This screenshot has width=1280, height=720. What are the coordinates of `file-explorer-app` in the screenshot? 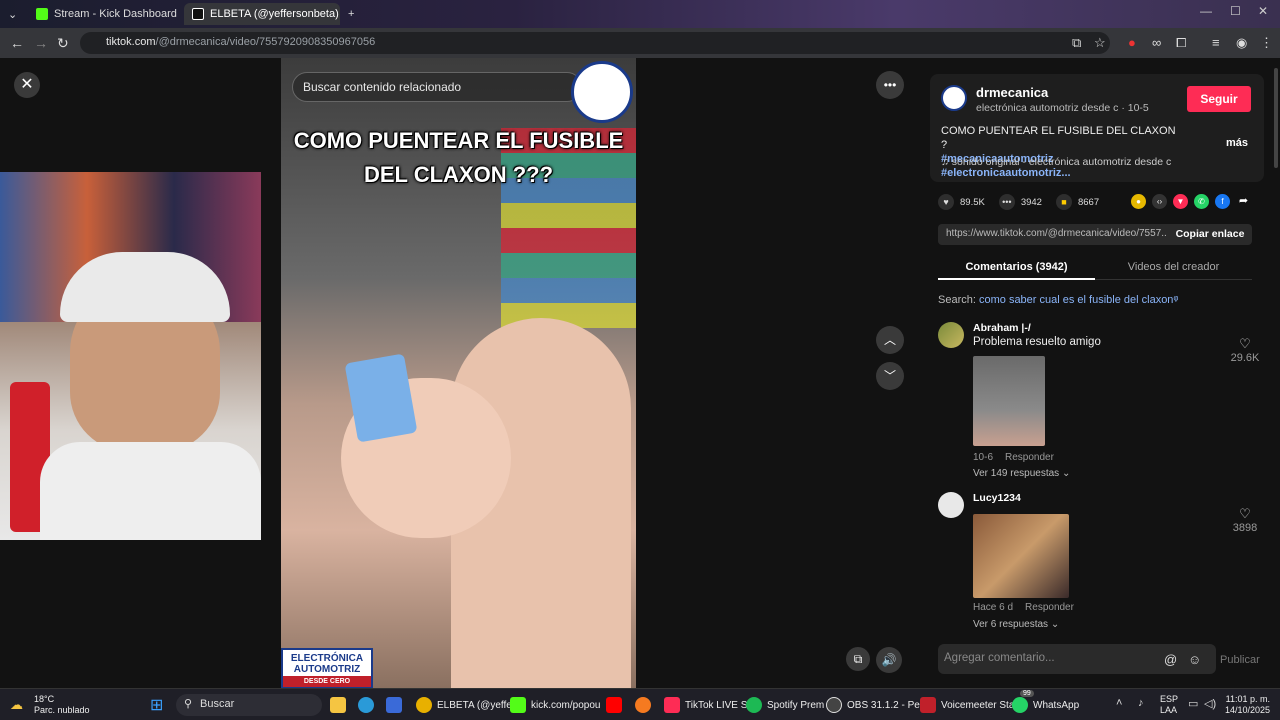 It's located at (338, 705).